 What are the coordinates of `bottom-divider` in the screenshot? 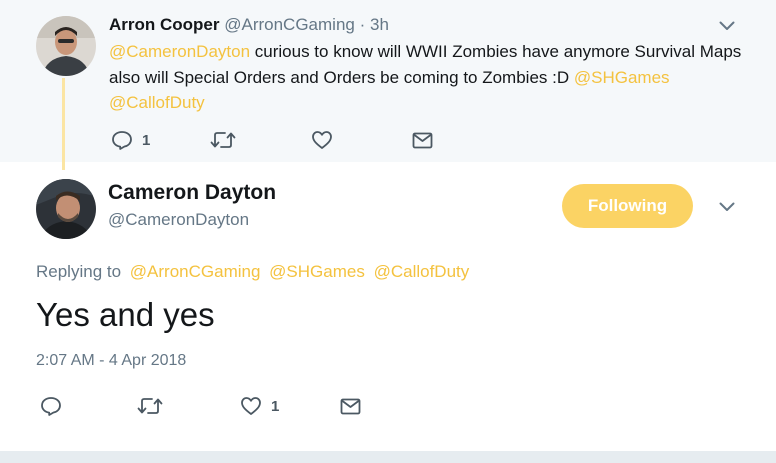 It's located at (388, 457).